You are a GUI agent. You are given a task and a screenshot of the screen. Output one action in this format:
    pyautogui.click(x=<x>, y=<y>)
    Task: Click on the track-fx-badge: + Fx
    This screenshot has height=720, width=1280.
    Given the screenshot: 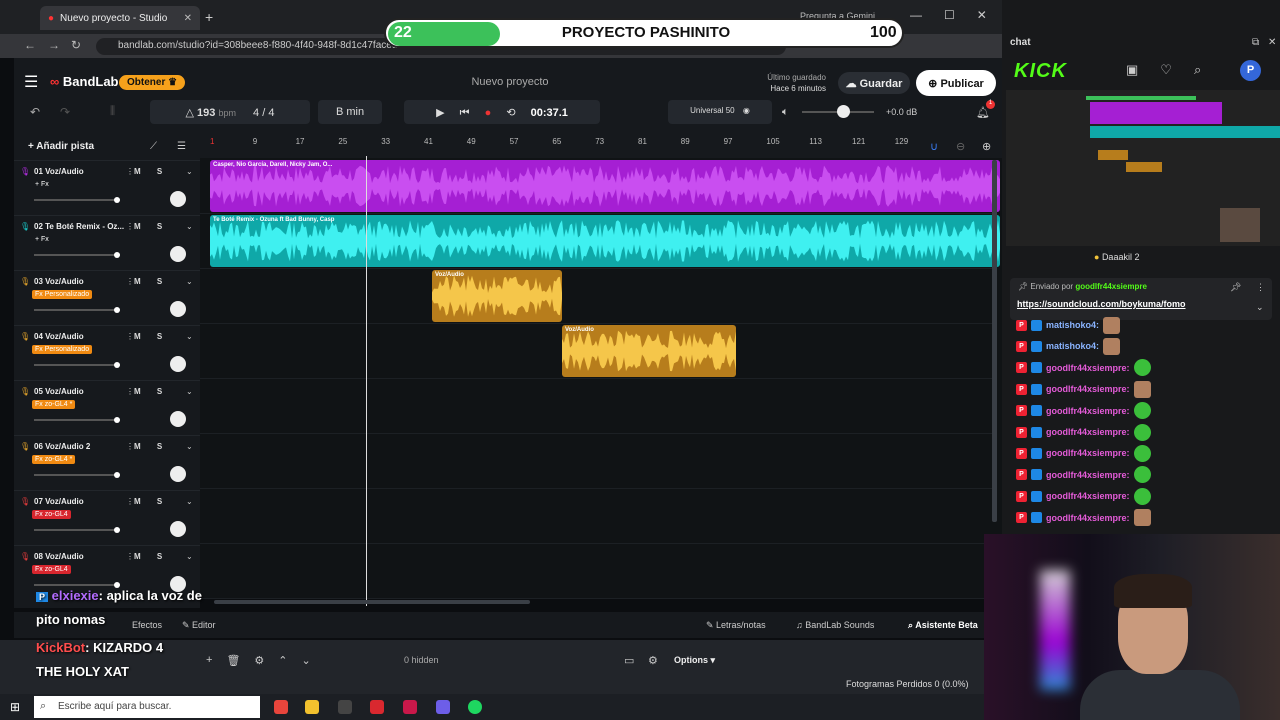 What is the action you would take?
    pyautogui.click(x=42, y=239)
    